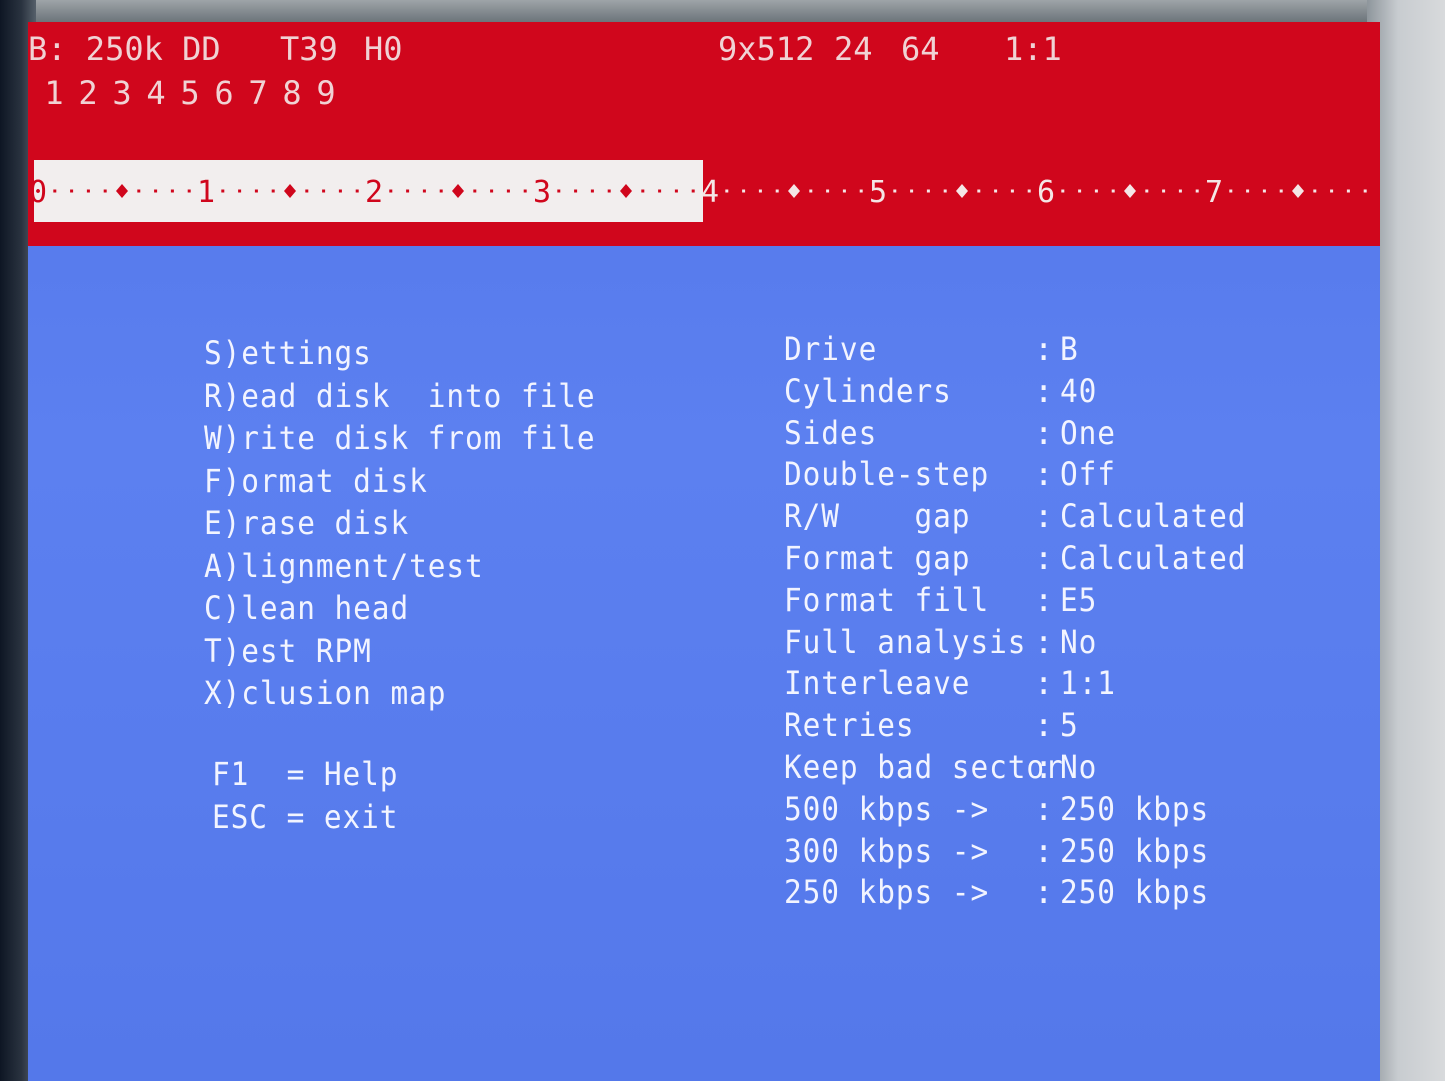 The image size is (1445, 1081). I want to click on header-field-a: 24, so click(853, 49).